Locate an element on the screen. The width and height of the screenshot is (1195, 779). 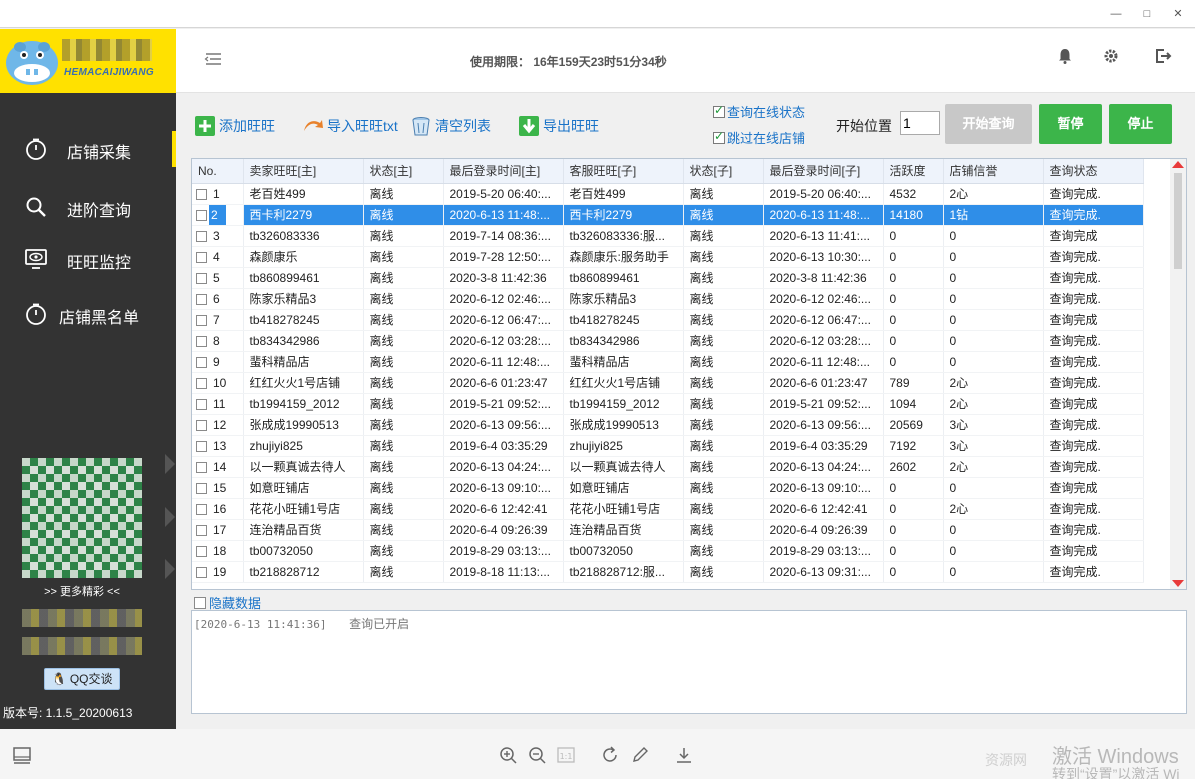
close-button: ✕ is located at coordinates (1178, 14).